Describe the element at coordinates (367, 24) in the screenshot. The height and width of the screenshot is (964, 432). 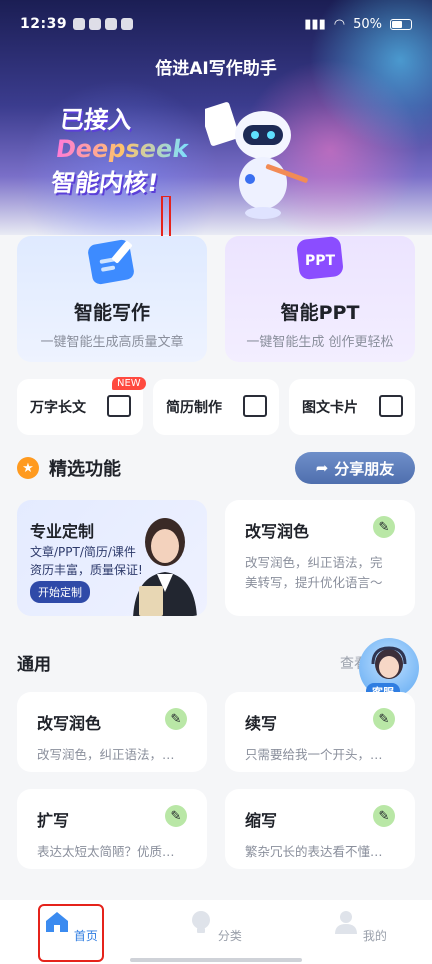
I see `battery-percent: 50%` at that location.